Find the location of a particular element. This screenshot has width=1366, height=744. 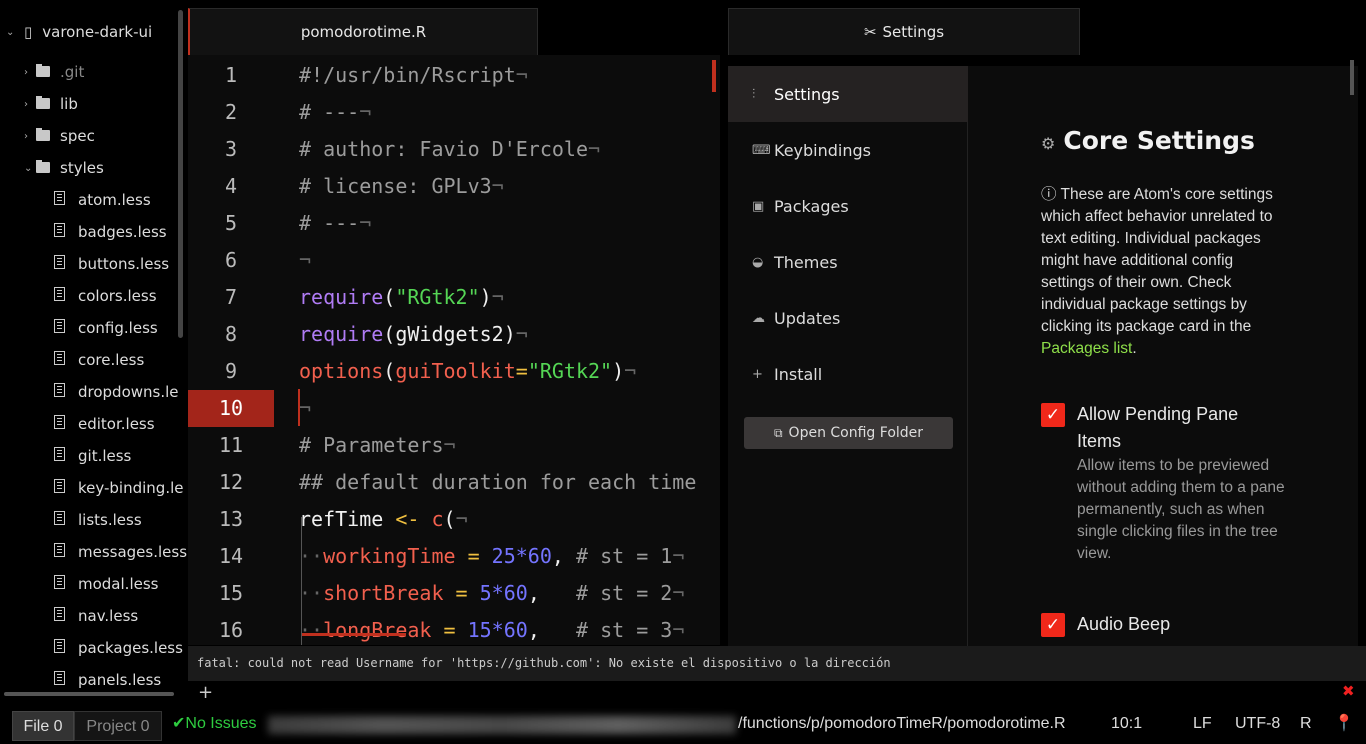

settings-nav-keybindings: ⌨ Keybindings is located at coordinates (848, 150).